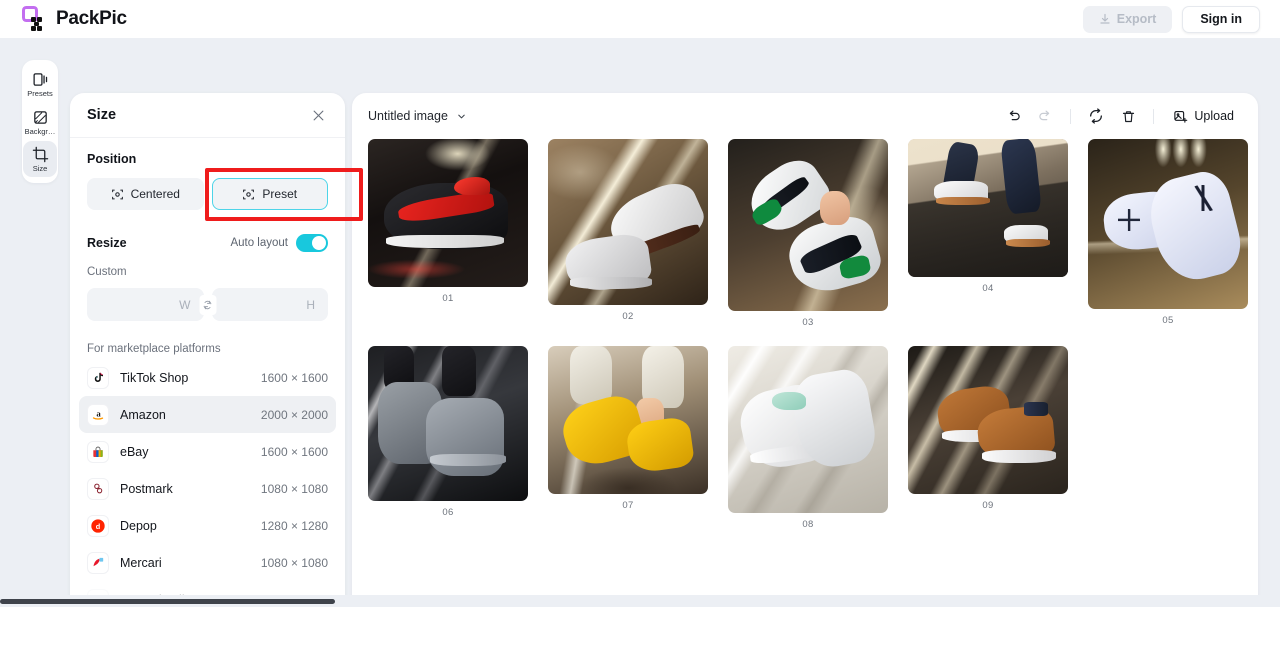 The width and height of the screenshot is (1280, 648). I want to click on top-bar: PackPic Export Sign in, so click(640, 19).